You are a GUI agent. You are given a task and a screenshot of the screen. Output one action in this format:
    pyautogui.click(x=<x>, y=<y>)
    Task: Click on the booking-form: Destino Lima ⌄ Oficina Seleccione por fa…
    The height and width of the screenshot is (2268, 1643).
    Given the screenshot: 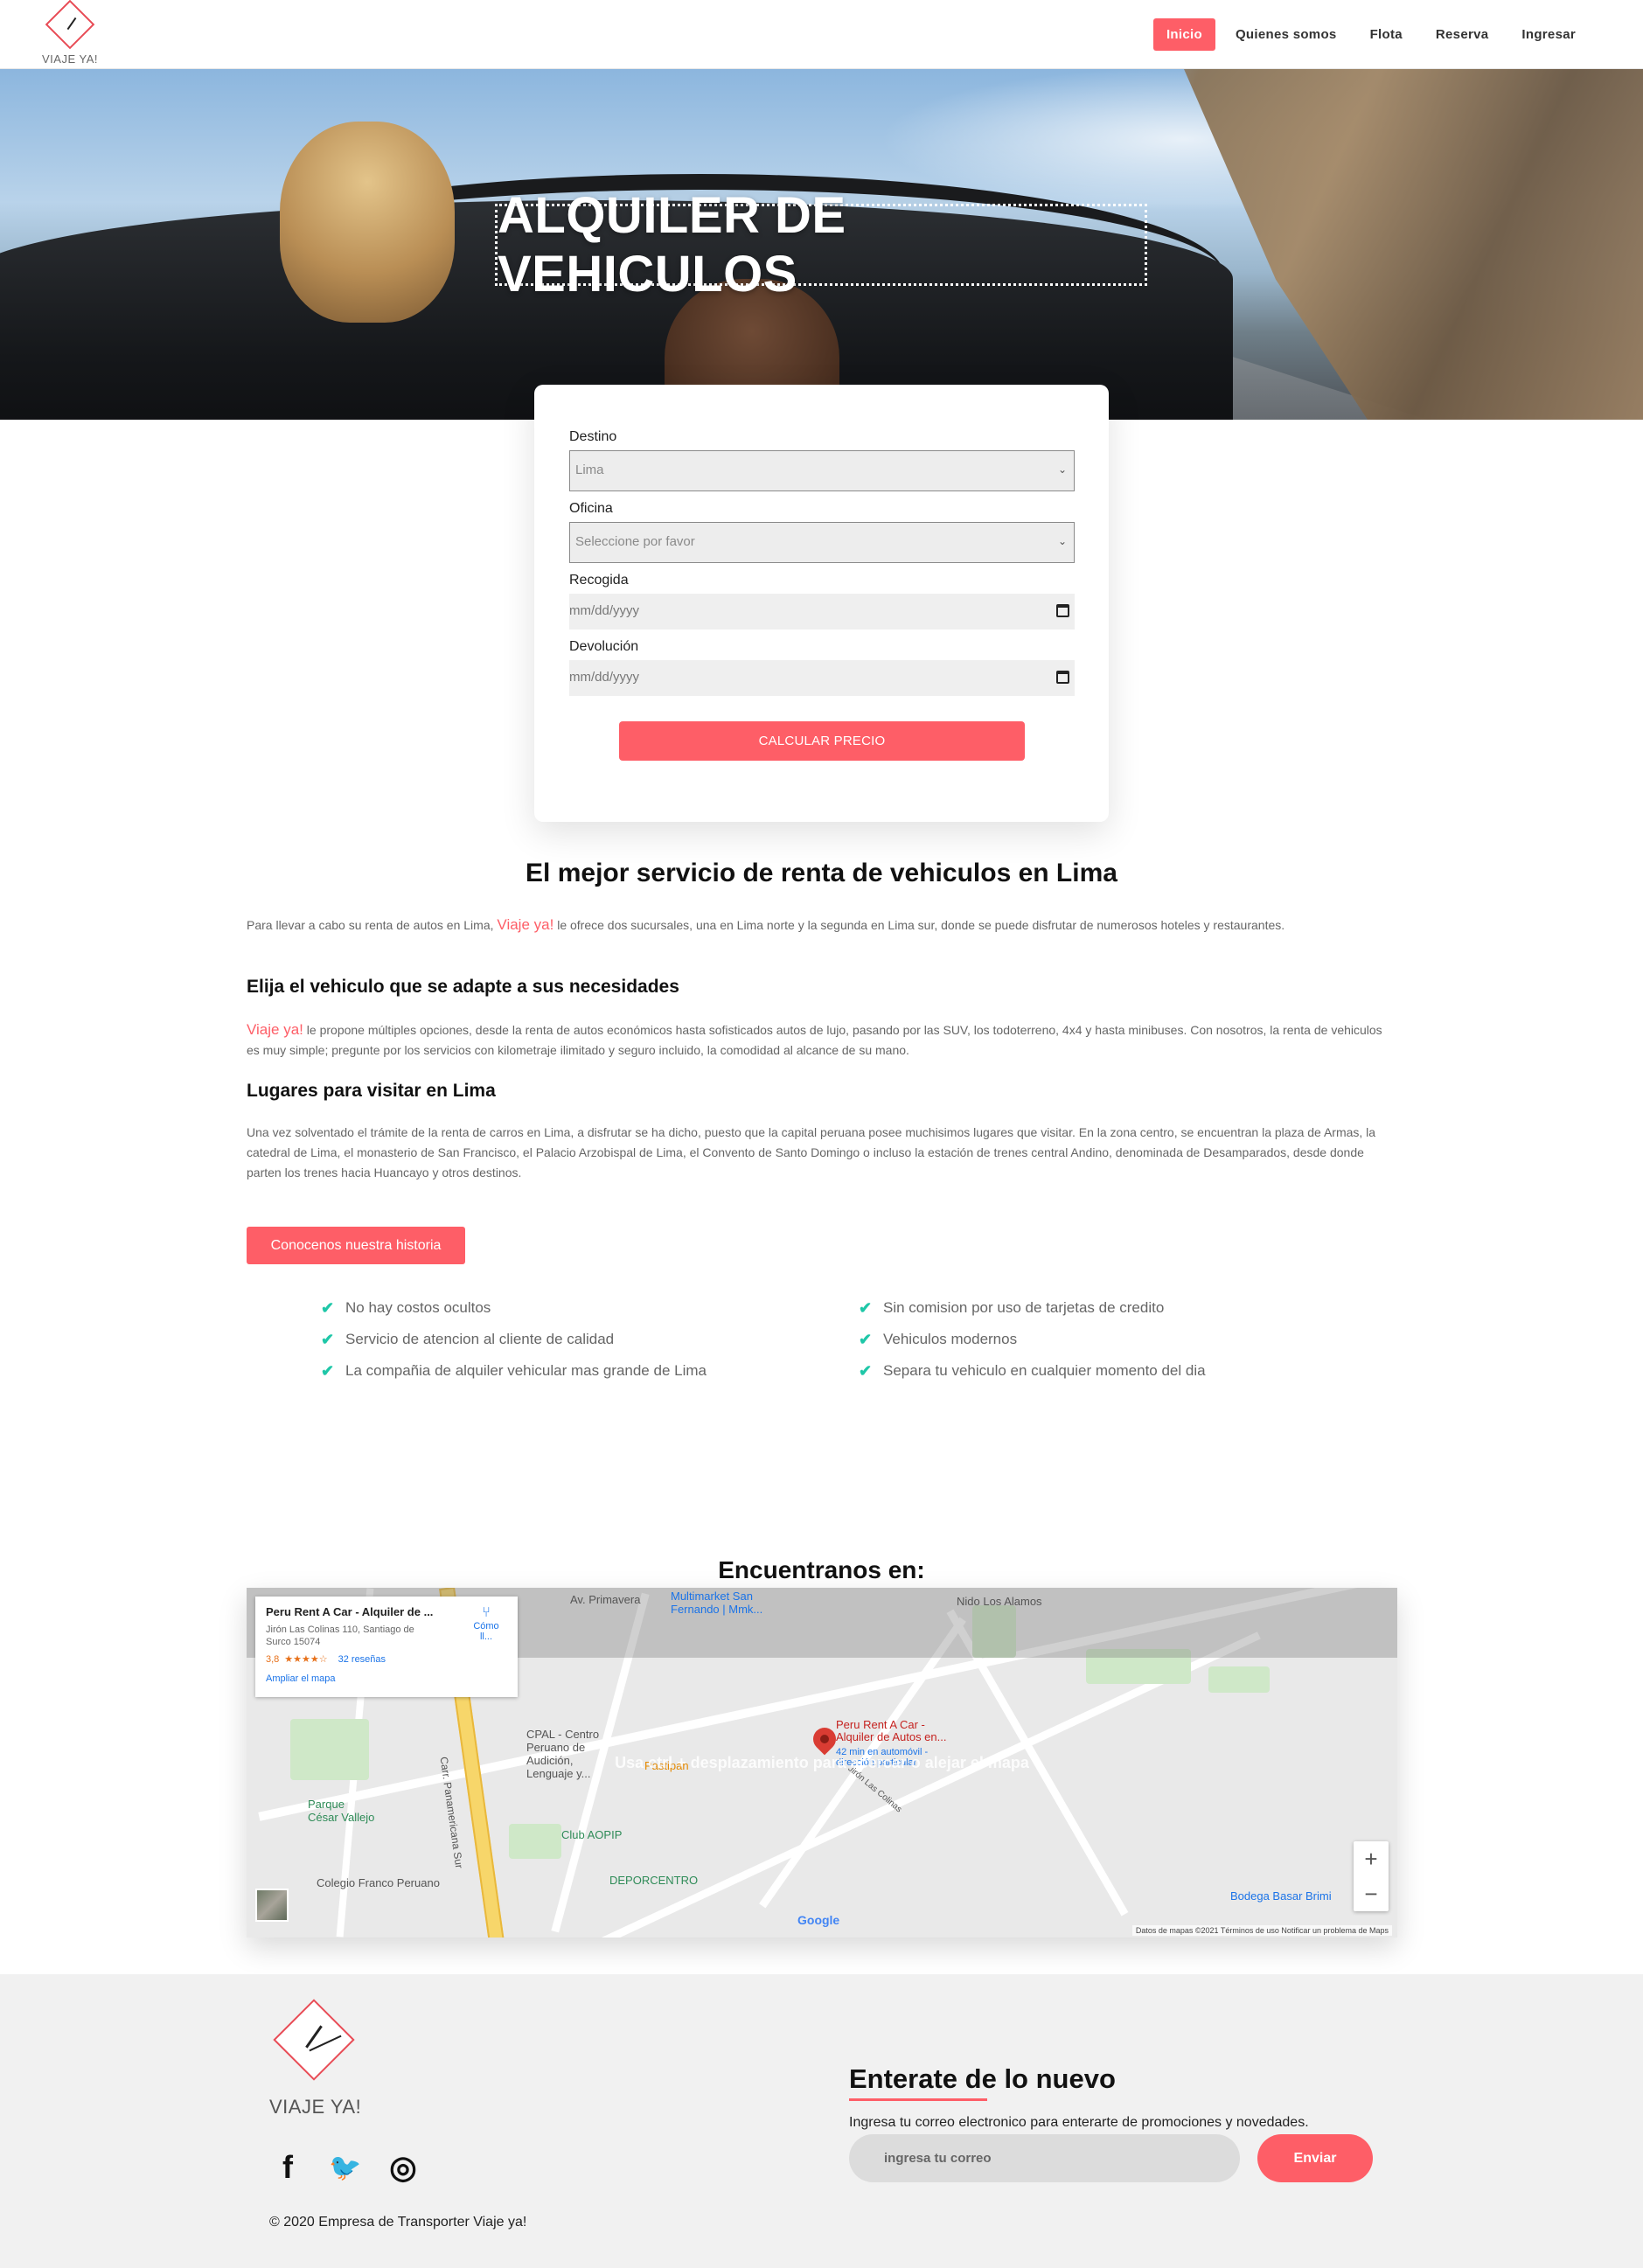 What is the action you would take?
    pyautogui.click(x=821, y=603)
    